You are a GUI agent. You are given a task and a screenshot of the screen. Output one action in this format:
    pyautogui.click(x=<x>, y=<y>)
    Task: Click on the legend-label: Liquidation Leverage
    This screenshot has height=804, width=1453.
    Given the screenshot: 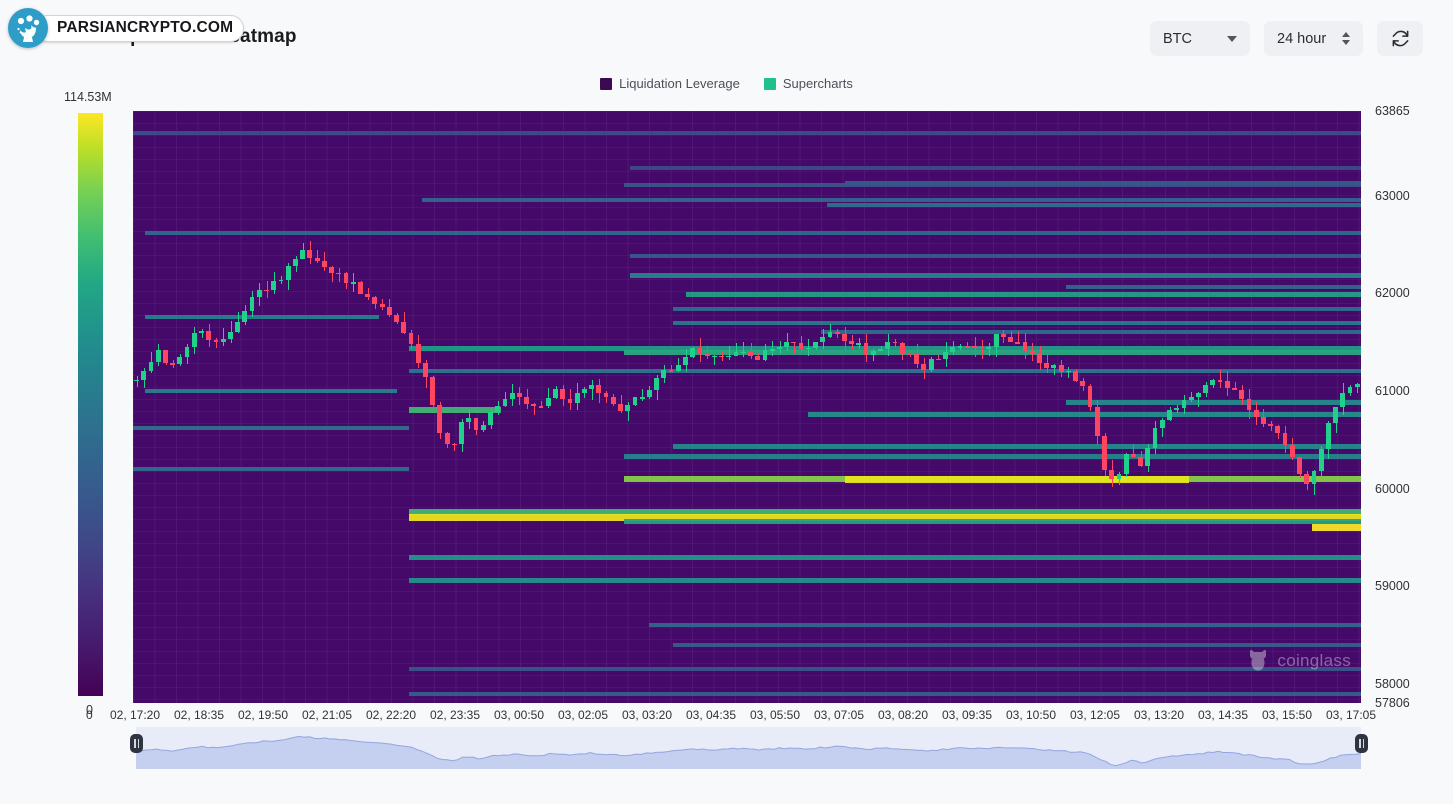 What is the action you would take?
    pyautogui.click(x=679, y=83)
    